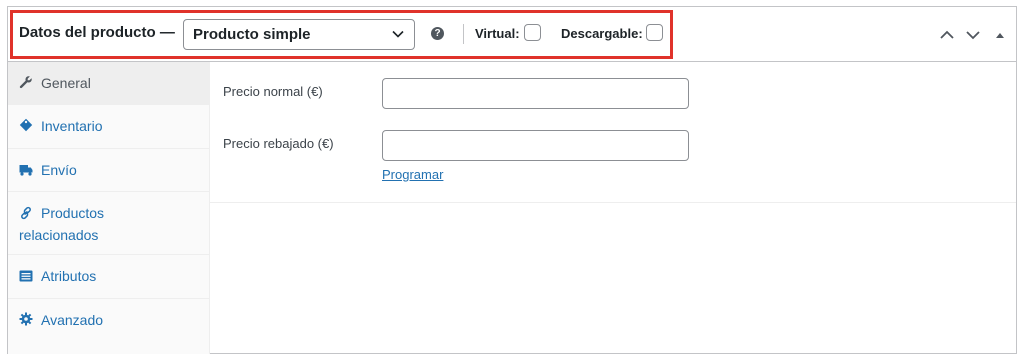  What do you see at coordinates (252, 34) in the screenshot?
I see `product-type-value: Producto simple` at bounding box center [252, 34].